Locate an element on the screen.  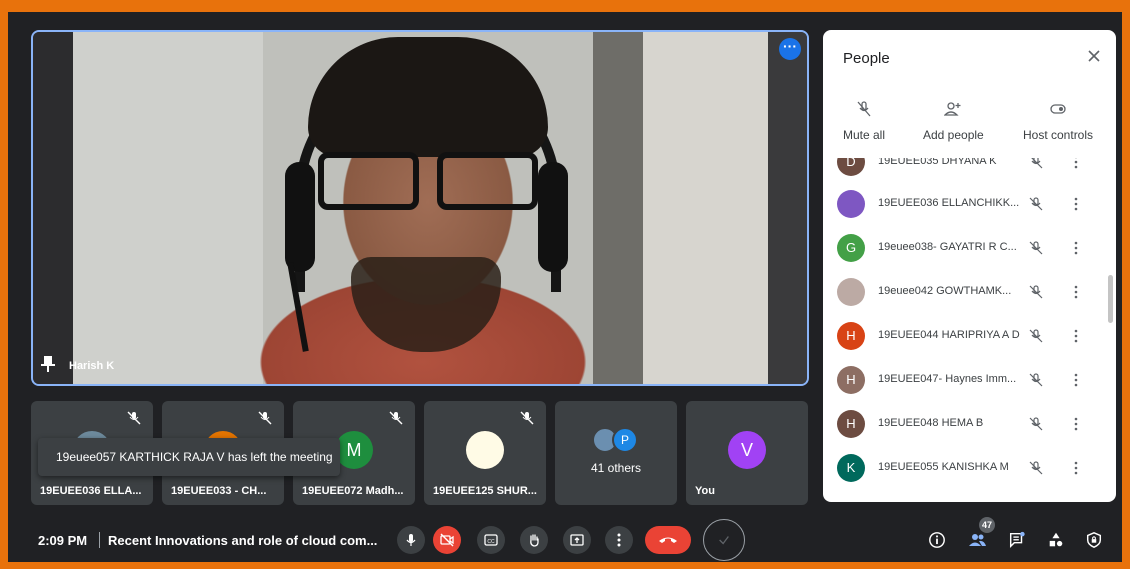
clock: 2:09 PM is located at coordinates (63, 540).